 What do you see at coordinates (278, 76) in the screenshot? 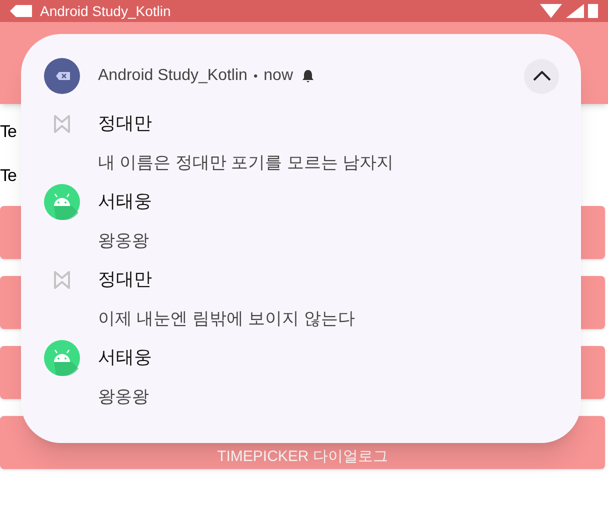
I see `time-label: now` at bounding box center [278, 76].